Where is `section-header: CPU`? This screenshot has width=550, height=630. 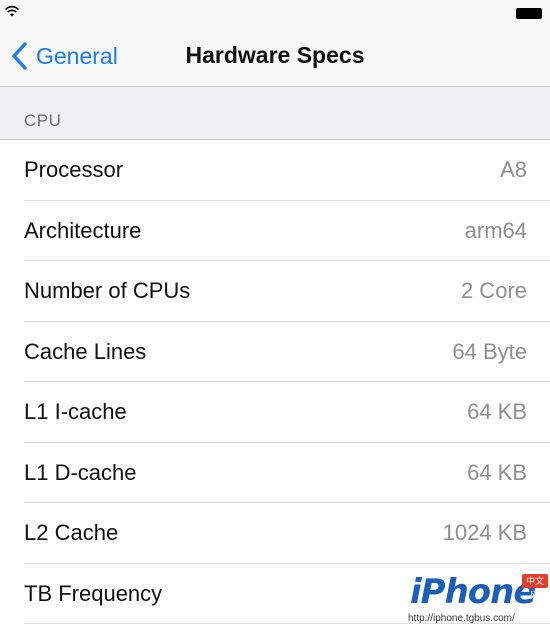
section-header: CPU is located at coordinates (275, 113).